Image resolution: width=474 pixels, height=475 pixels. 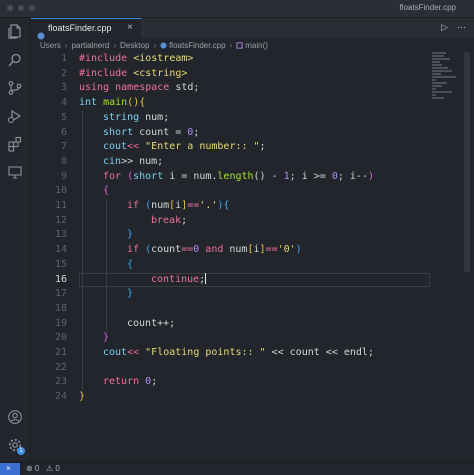 I want to click on run-debug-icon, so click(x=15, y=116).